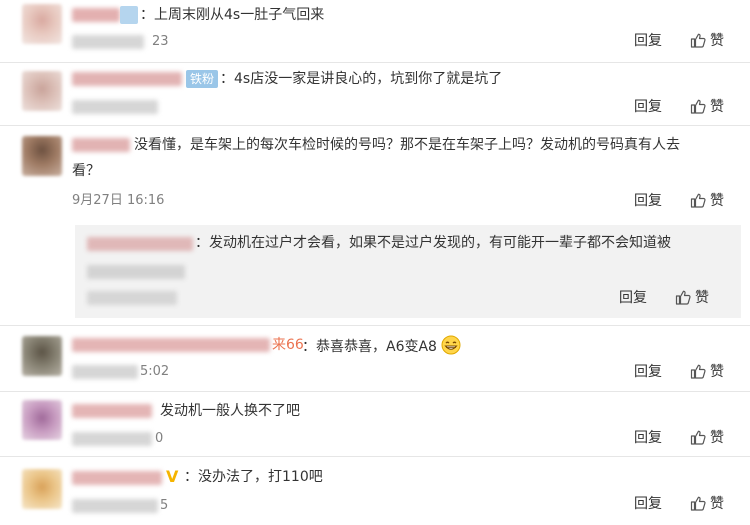 The width and height of the screenshot is (750, 525). Describe the element at coordinates (172, 476) in the screenshot. I see `verified-badge: V` at that location.